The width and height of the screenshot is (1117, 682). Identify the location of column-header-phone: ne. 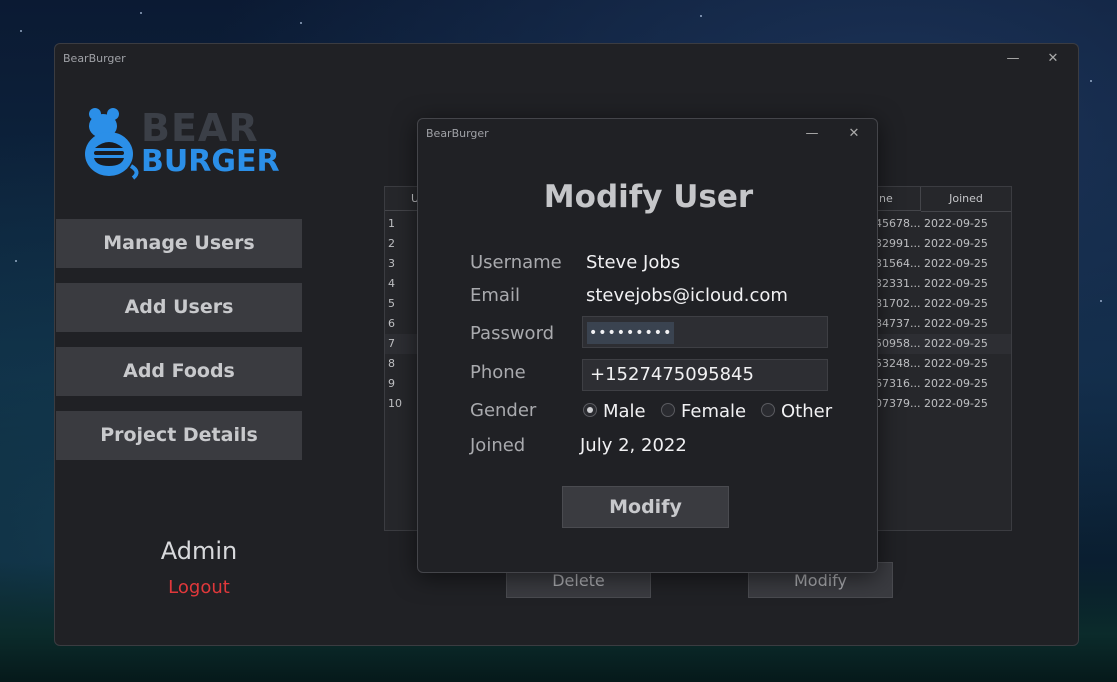
(898, 199).